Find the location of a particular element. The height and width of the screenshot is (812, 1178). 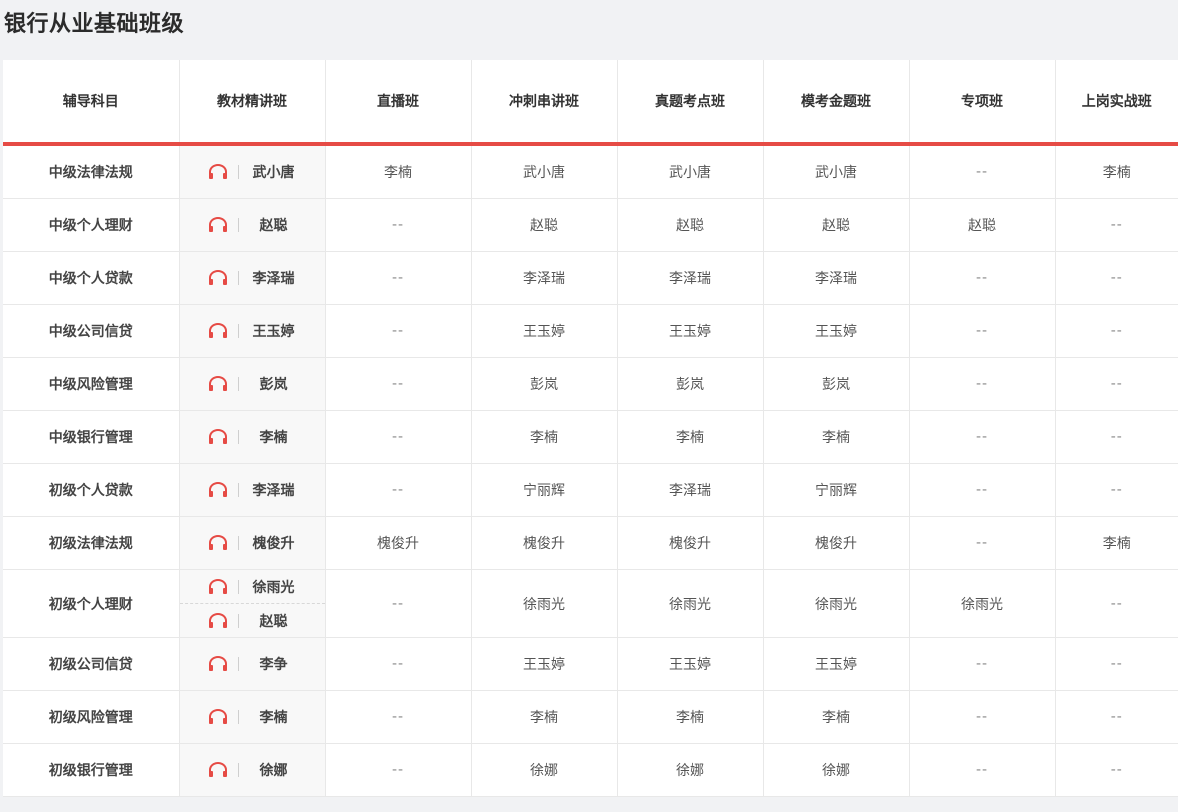

table-row: 初级公司信贷 李争 -- 王玉婷 王玉婷 王玉婷 -- -- is located at coordinates (590, 664).